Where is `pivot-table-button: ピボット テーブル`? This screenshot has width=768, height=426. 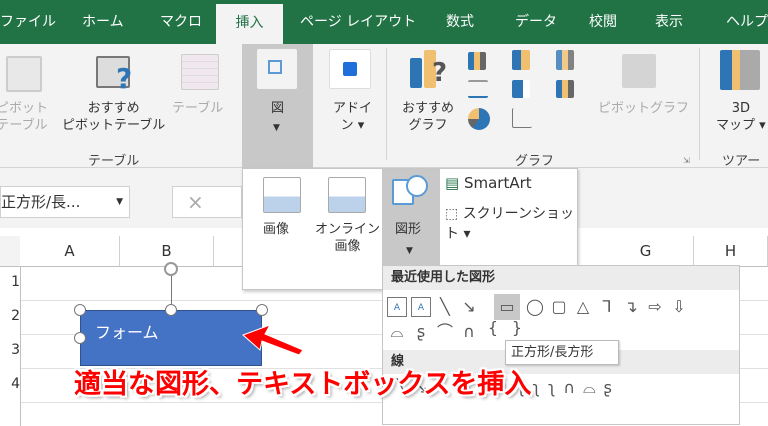 pivot-table-button: ピボット テーブル is located at coordinates (24, 117).